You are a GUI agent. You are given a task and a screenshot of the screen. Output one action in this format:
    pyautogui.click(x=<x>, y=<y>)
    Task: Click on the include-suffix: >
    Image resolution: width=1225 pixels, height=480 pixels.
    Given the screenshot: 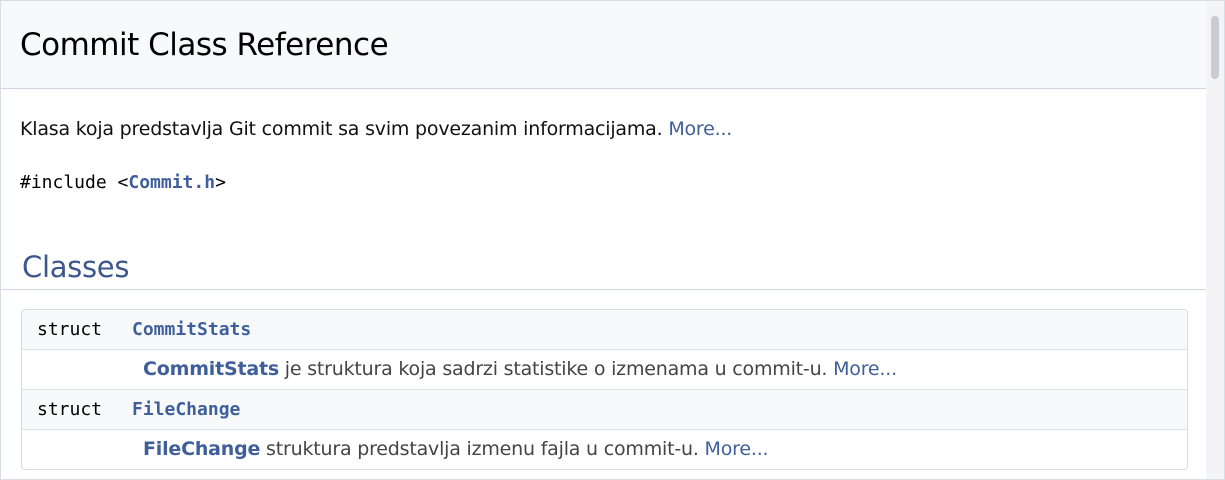 What is the action you would take?
    pyautogui.click(x=220, y=182)
    